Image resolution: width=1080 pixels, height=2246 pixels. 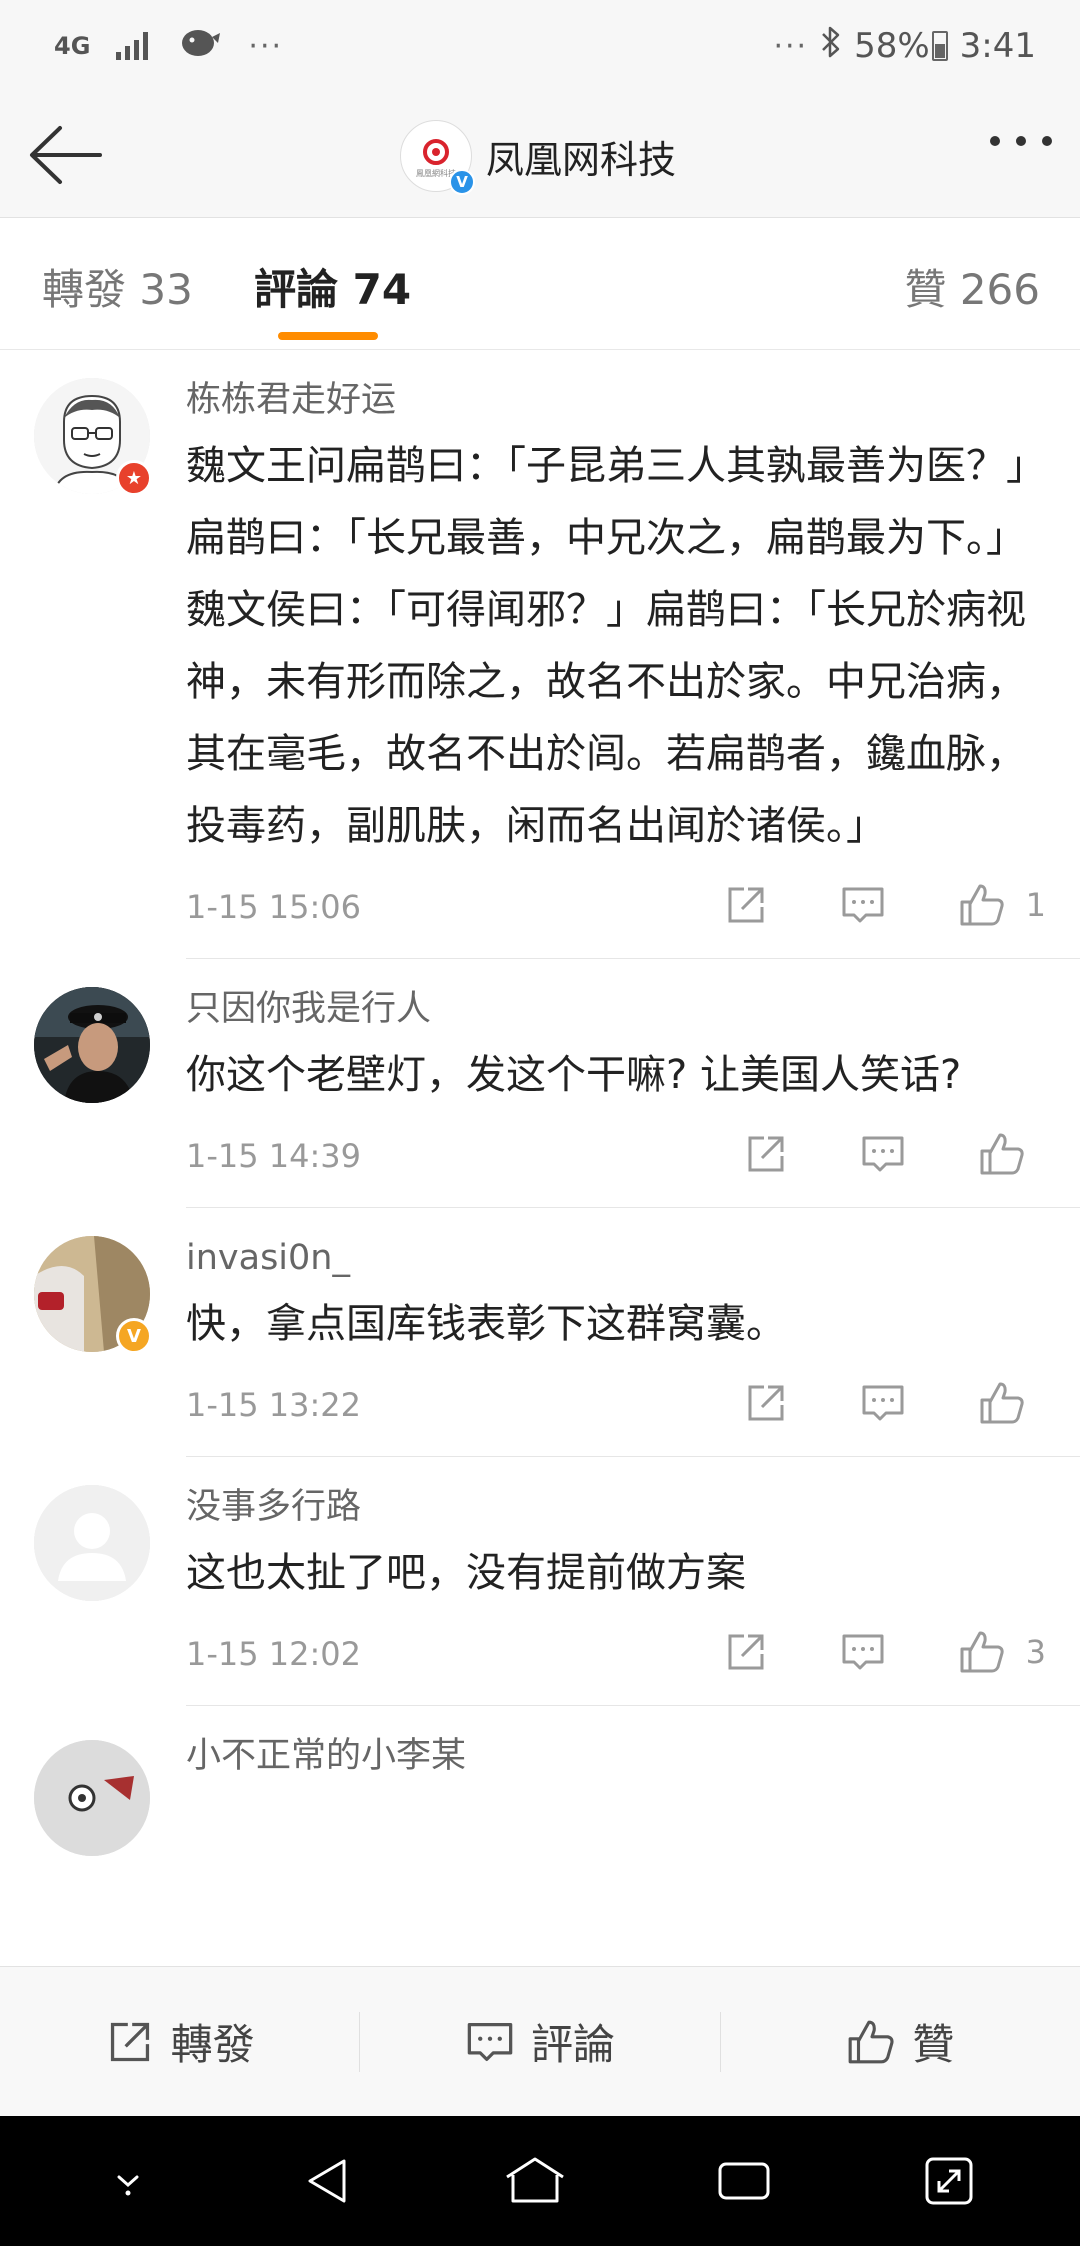 What do you see at coordinates (949, 2181) in the screenshot?
I see `expand-screen-icon` at bounding box center [949, 2181].